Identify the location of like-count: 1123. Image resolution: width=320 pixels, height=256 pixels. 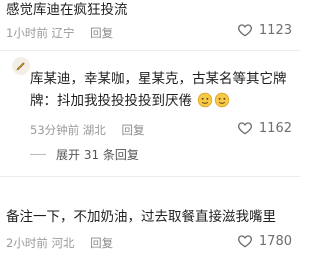
(275, 30).